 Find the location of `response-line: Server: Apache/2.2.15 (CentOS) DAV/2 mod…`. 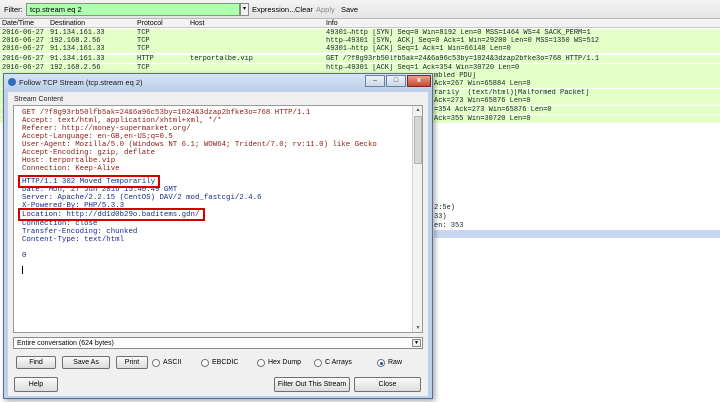

response-line: Server: Apache/2.2.15 (CentOS) DAV/2 mod… is located at coordinates (142, 198).